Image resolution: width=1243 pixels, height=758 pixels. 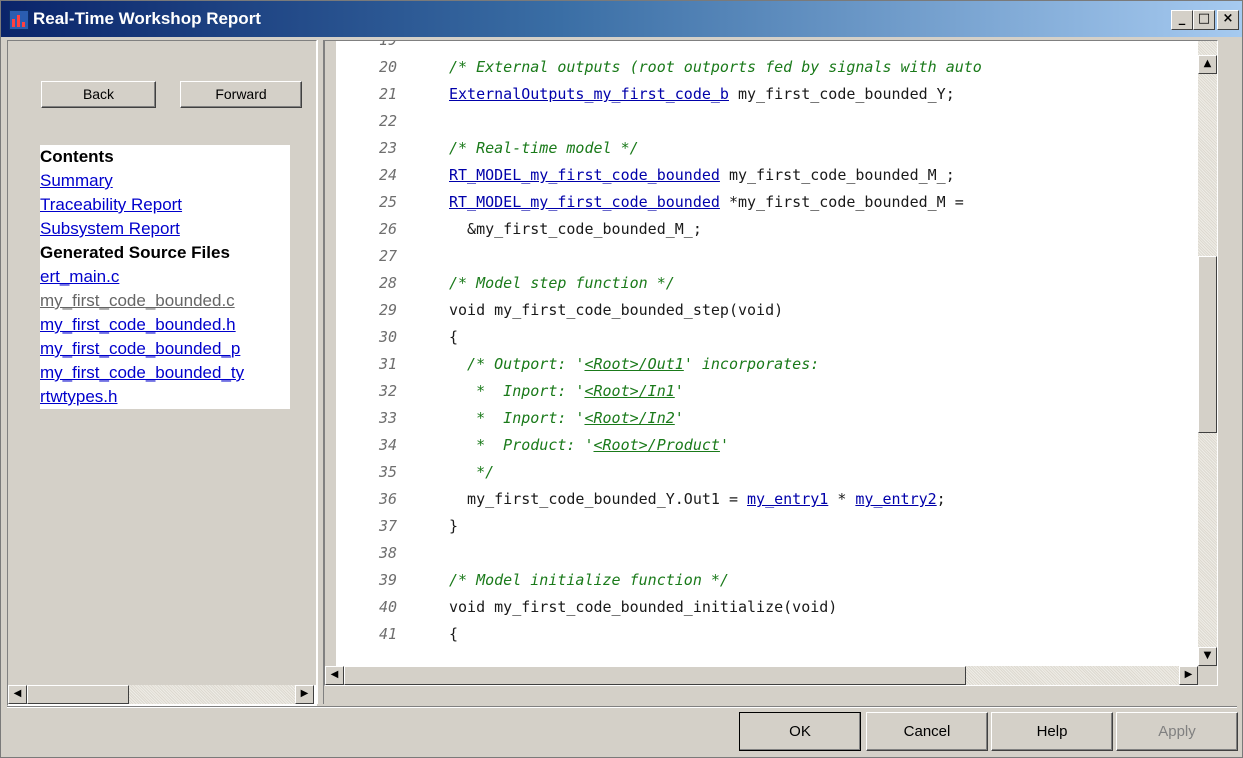 I want to click on block-link: <Root>/In2, so click(x=629, y=418).